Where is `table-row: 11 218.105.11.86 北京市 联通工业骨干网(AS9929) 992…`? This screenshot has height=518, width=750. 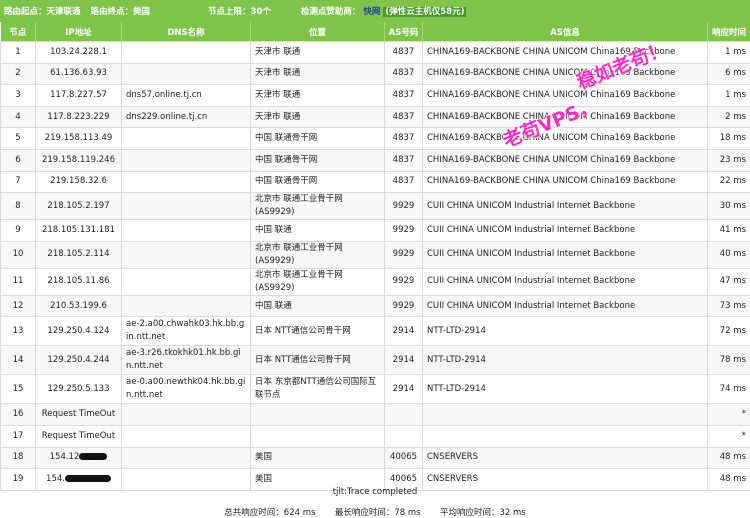 table-row: 11 218.105.11.86 北京市 联通工业骨干网(AS9929) 992… is located at coordinates (375, 281).